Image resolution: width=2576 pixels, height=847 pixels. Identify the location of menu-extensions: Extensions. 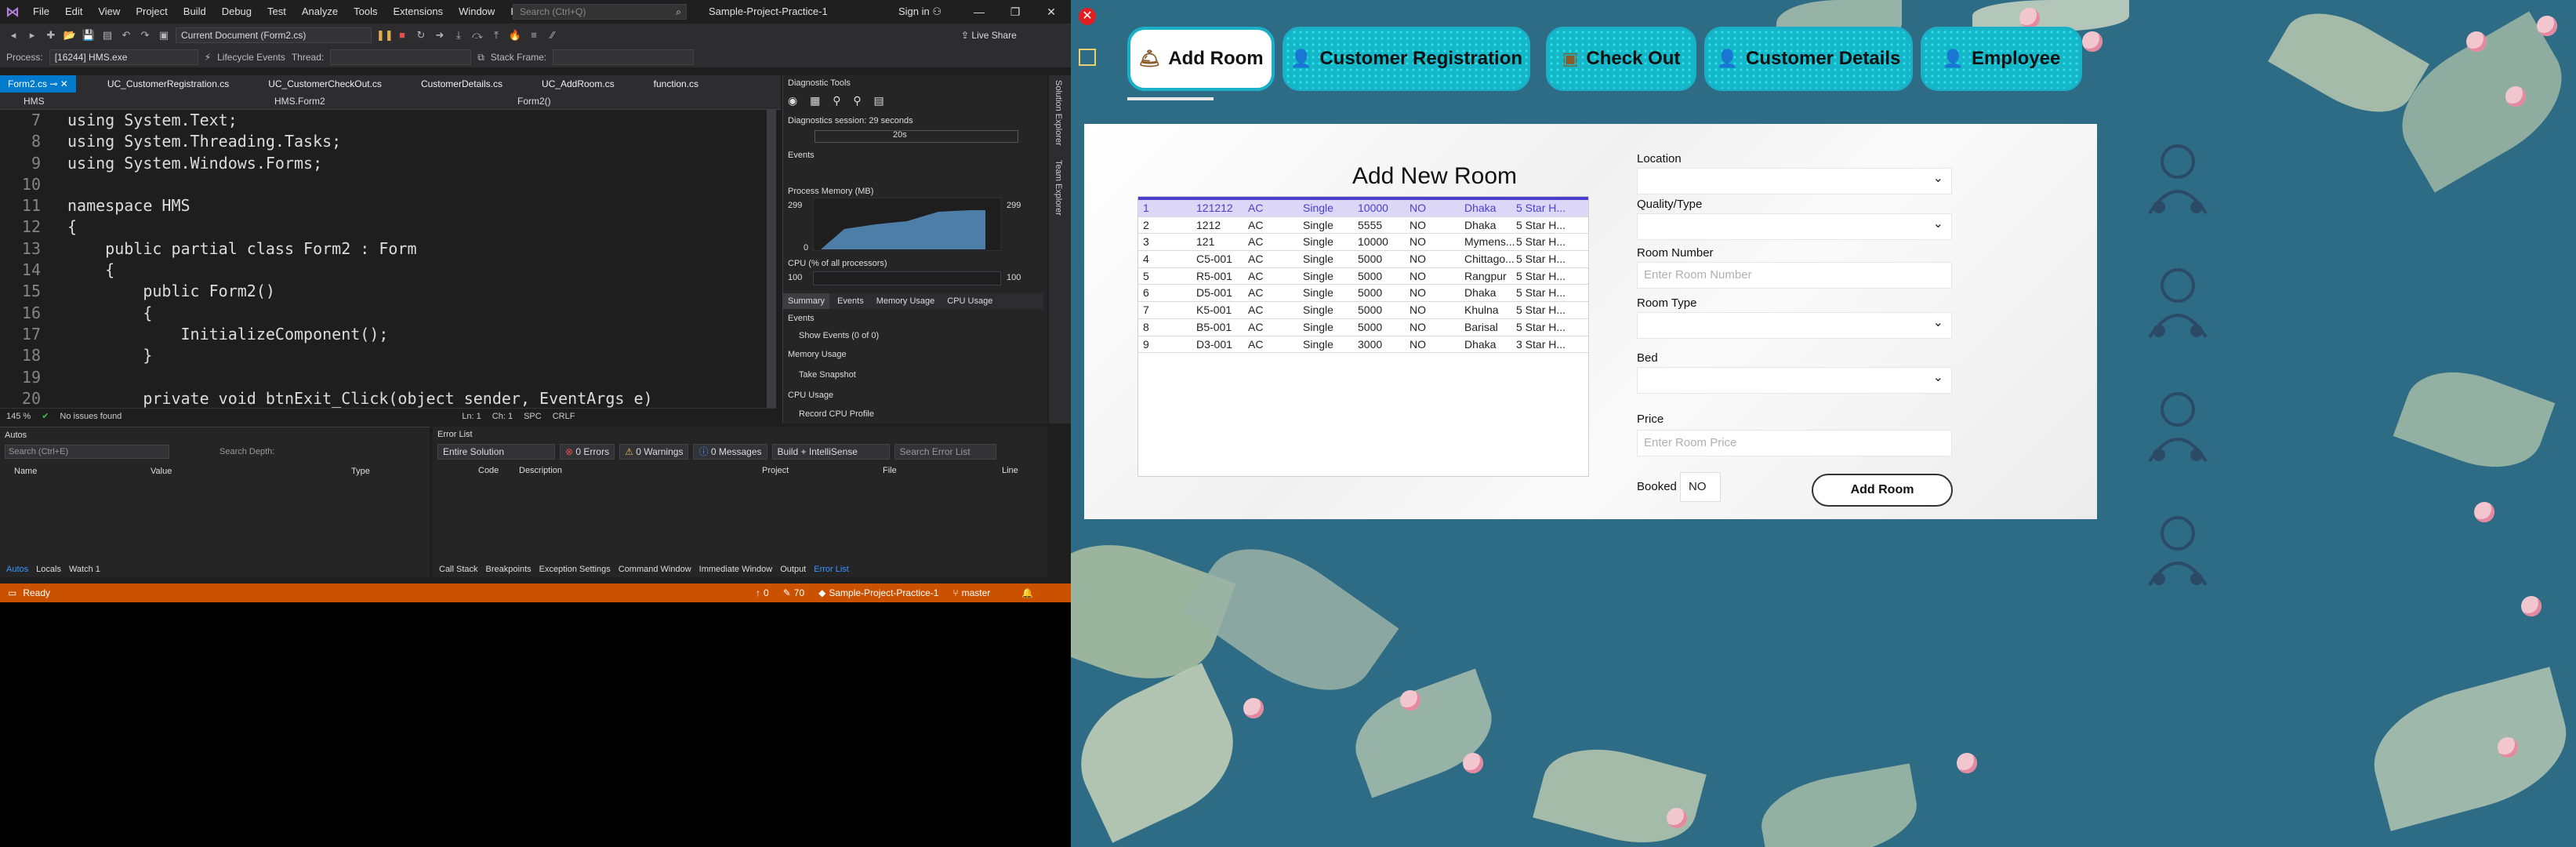
(418, 12).